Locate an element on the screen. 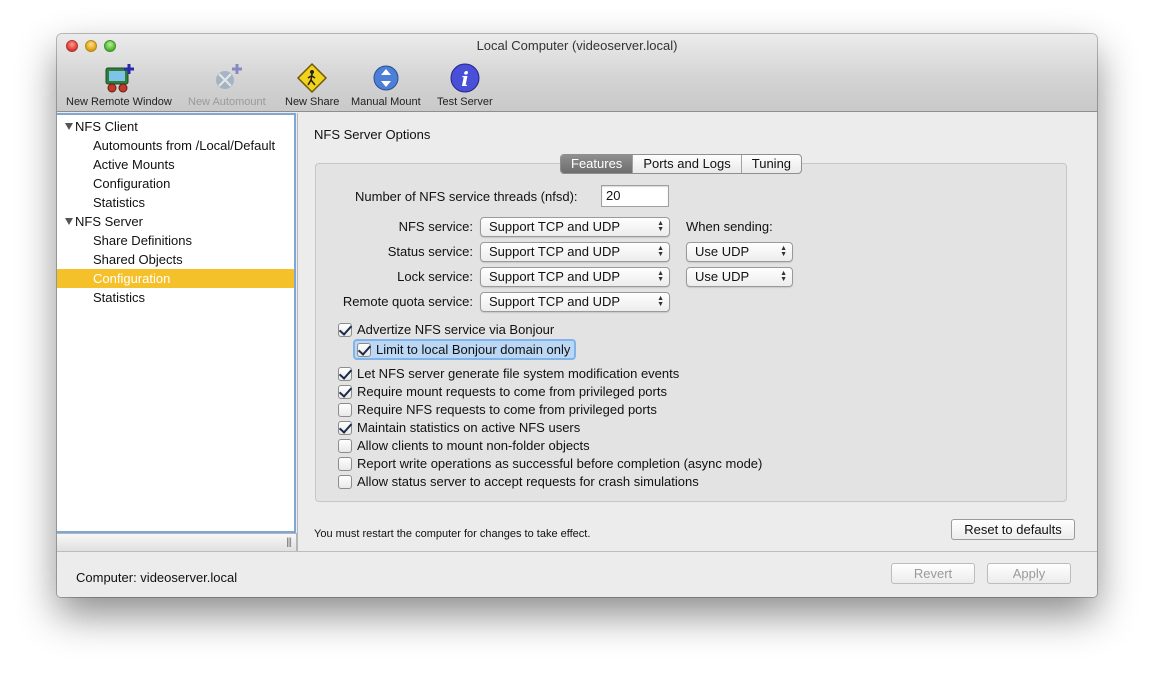 The image size is (1154, 676). tab-bar: Features Ports and Logs Tuning is located at coordinates (681, 164).